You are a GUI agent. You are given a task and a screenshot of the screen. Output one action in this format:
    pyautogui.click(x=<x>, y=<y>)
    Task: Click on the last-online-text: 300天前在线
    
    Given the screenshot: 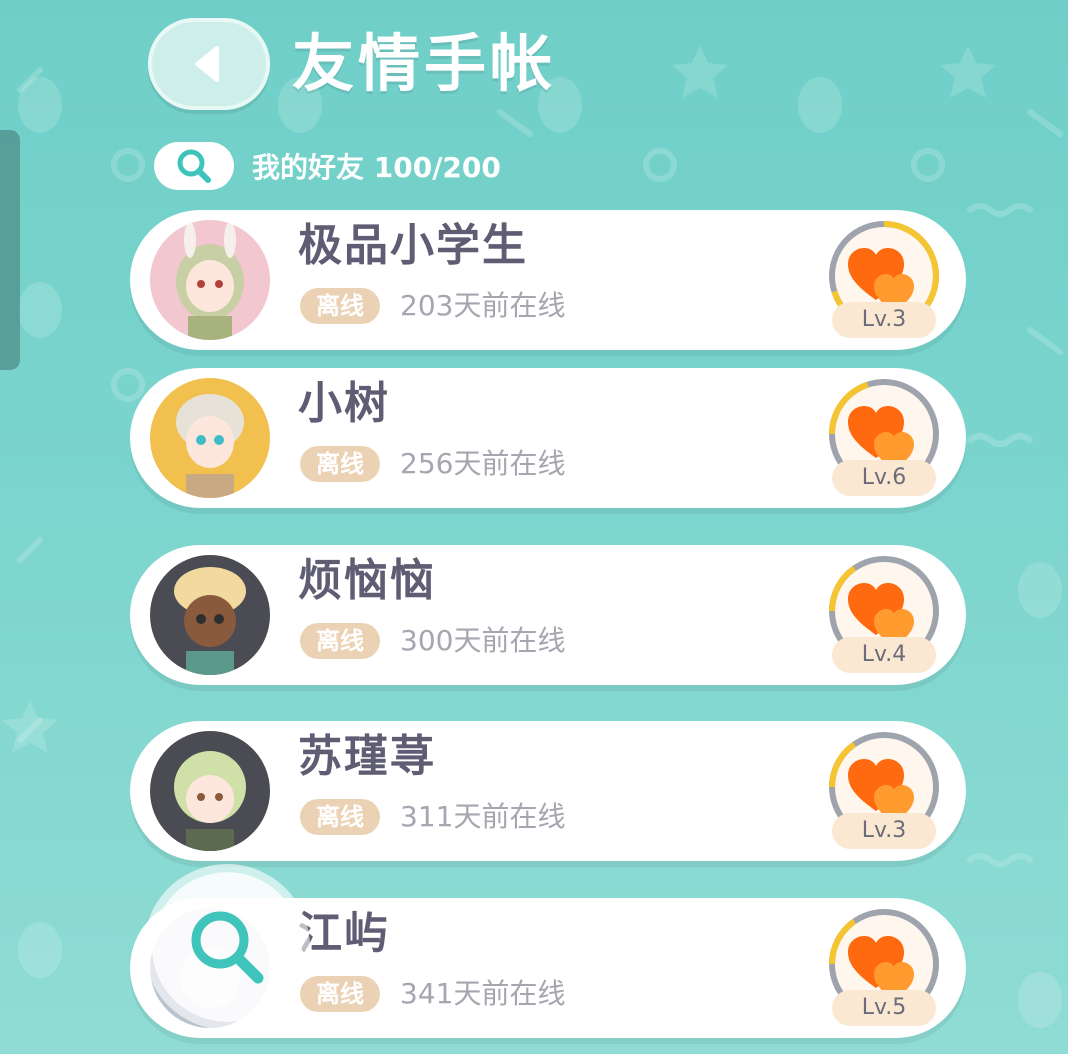 What is the action you would take?
    pyautogui.click(x=483, y=640)
    